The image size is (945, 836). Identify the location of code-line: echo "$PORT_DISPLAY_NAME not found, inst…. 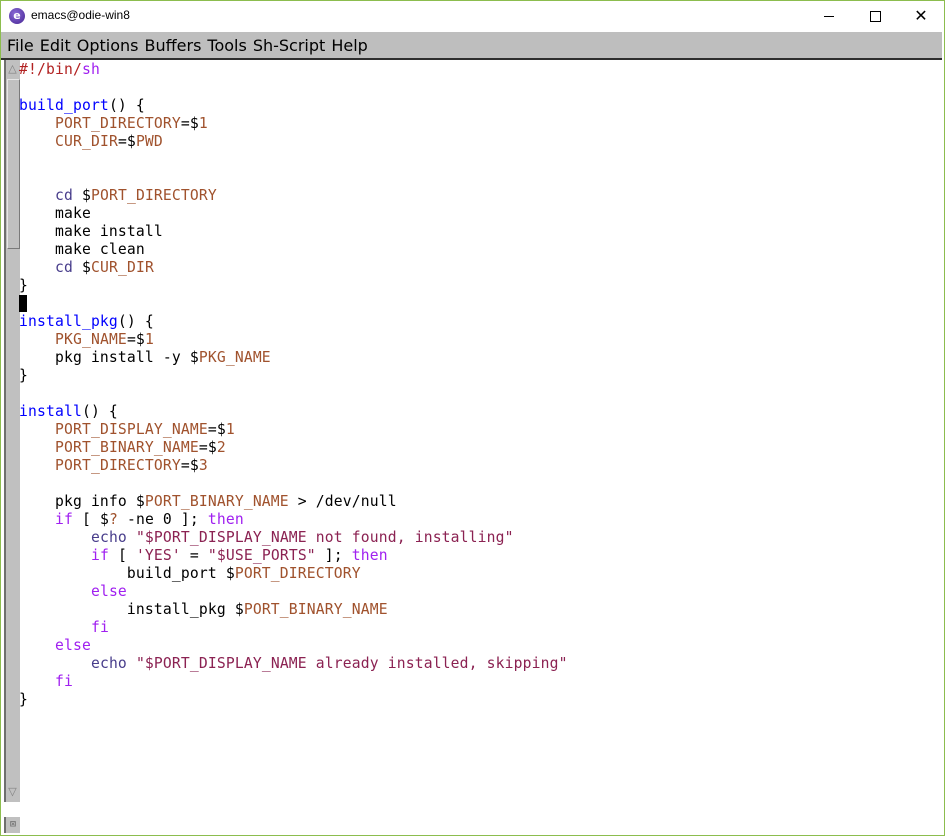
(479, 538).